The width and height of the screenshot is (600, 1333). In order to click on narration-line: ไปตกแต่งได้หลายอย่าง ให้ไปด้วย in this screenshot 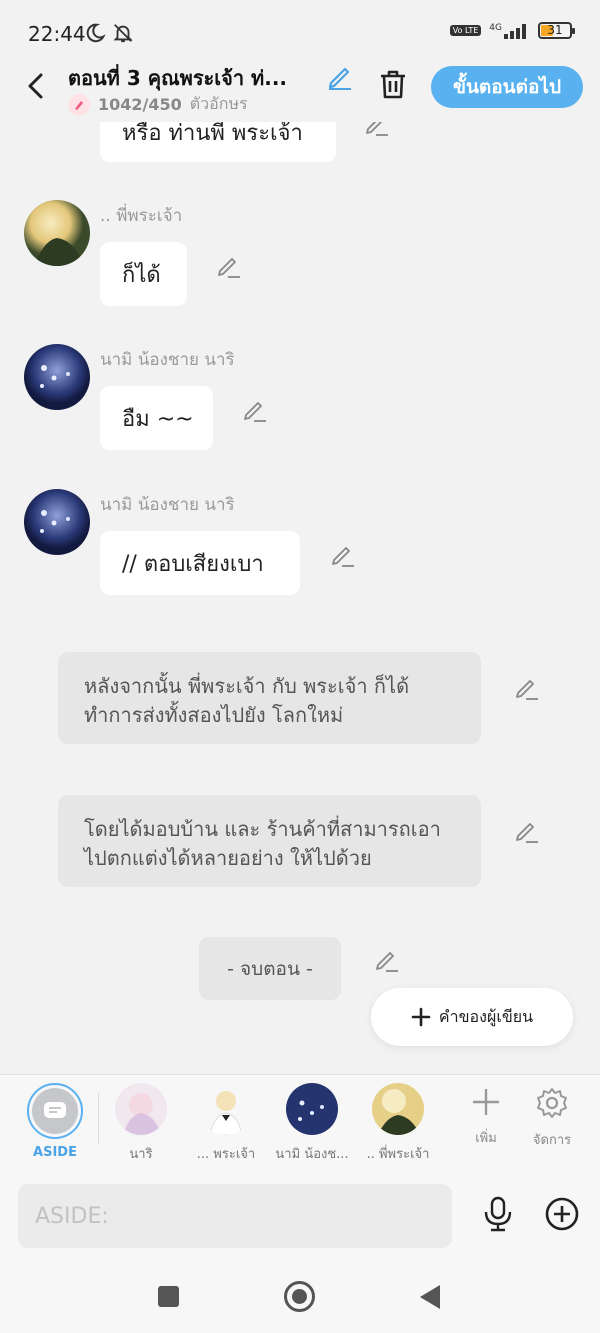, I will do `click(228, 858)`.